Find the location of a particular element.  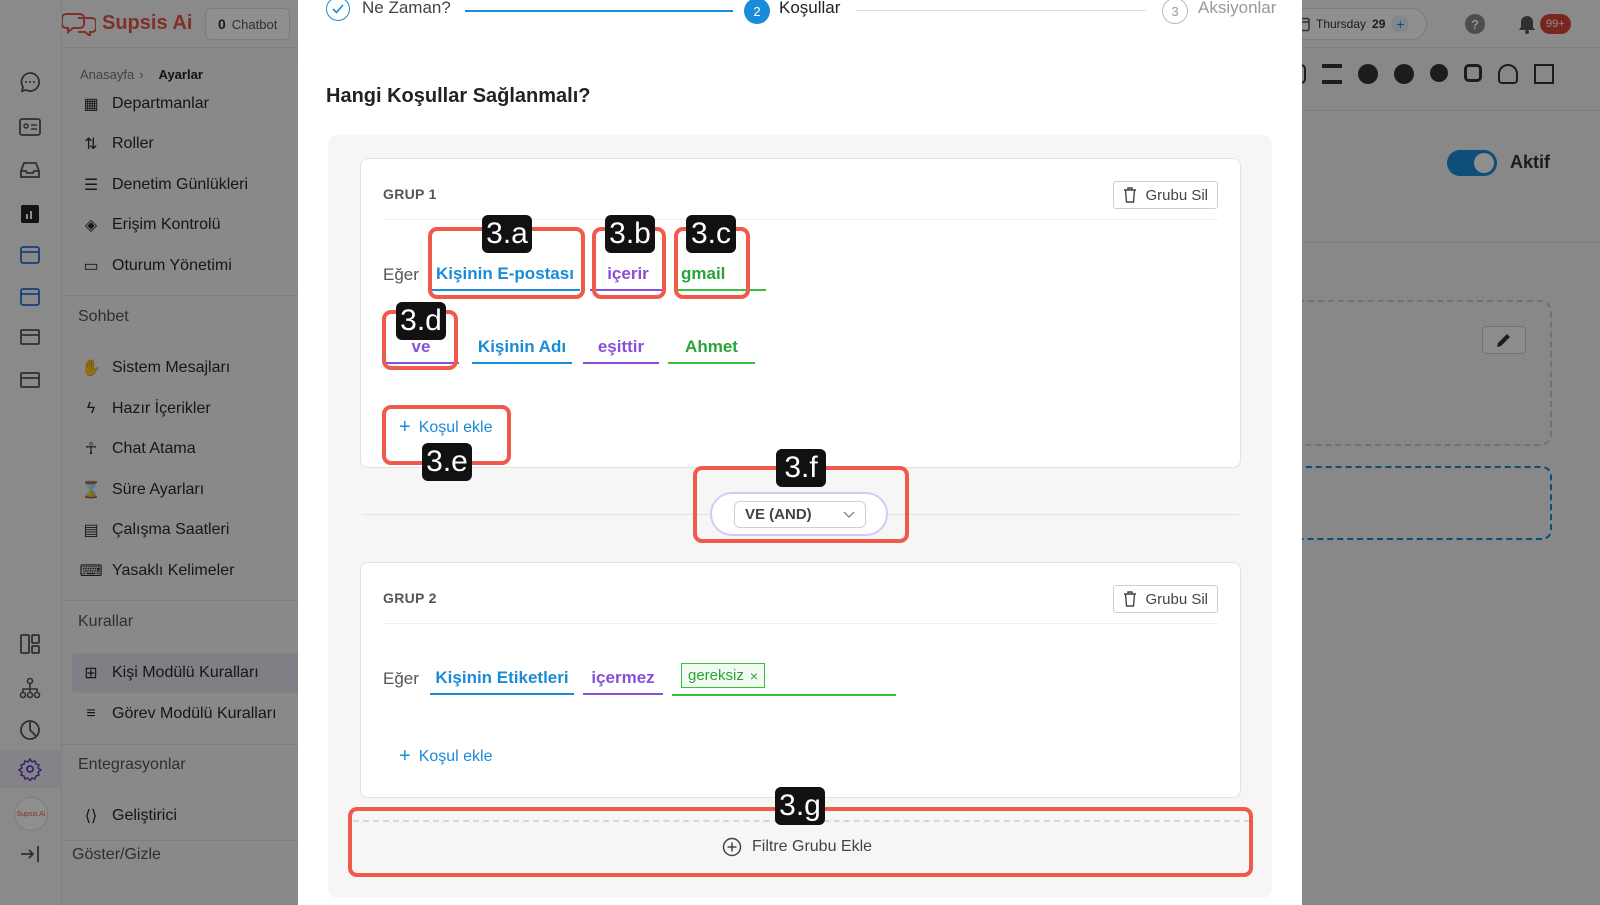

tag-remove-icon: × is located at coordinates (754, 676).